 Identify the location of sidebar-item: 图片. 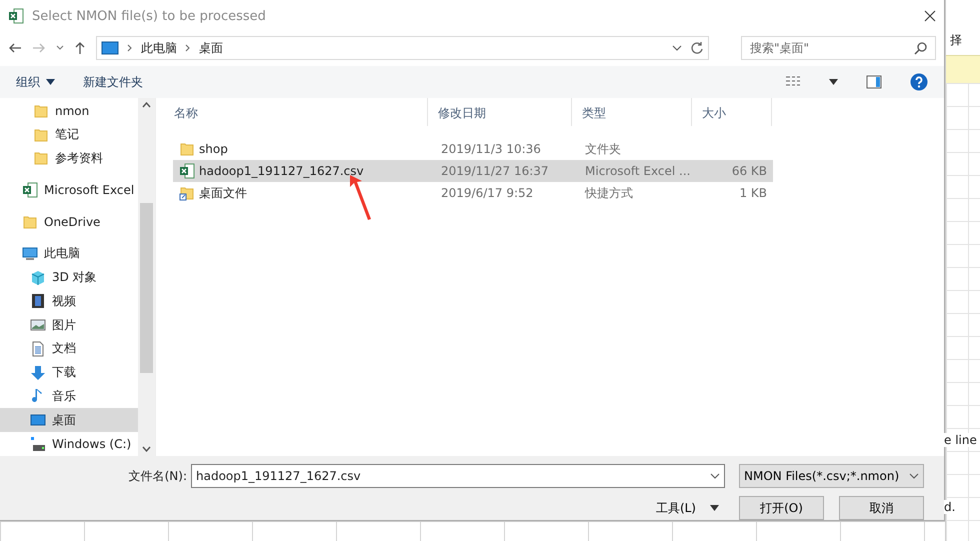
(69, 325).